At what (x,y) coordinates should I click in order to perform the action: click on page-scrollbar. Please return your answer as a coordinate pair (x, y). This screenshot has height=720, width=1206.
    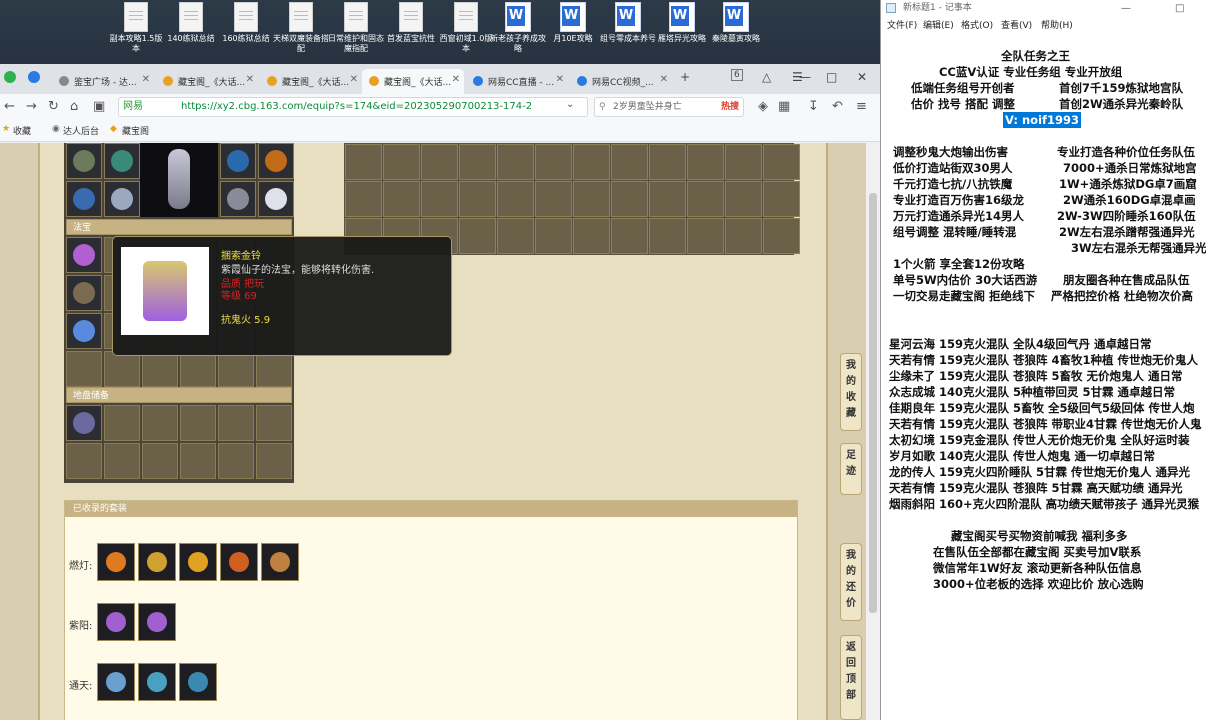
    Looking at the image, I should click on (873, 431).